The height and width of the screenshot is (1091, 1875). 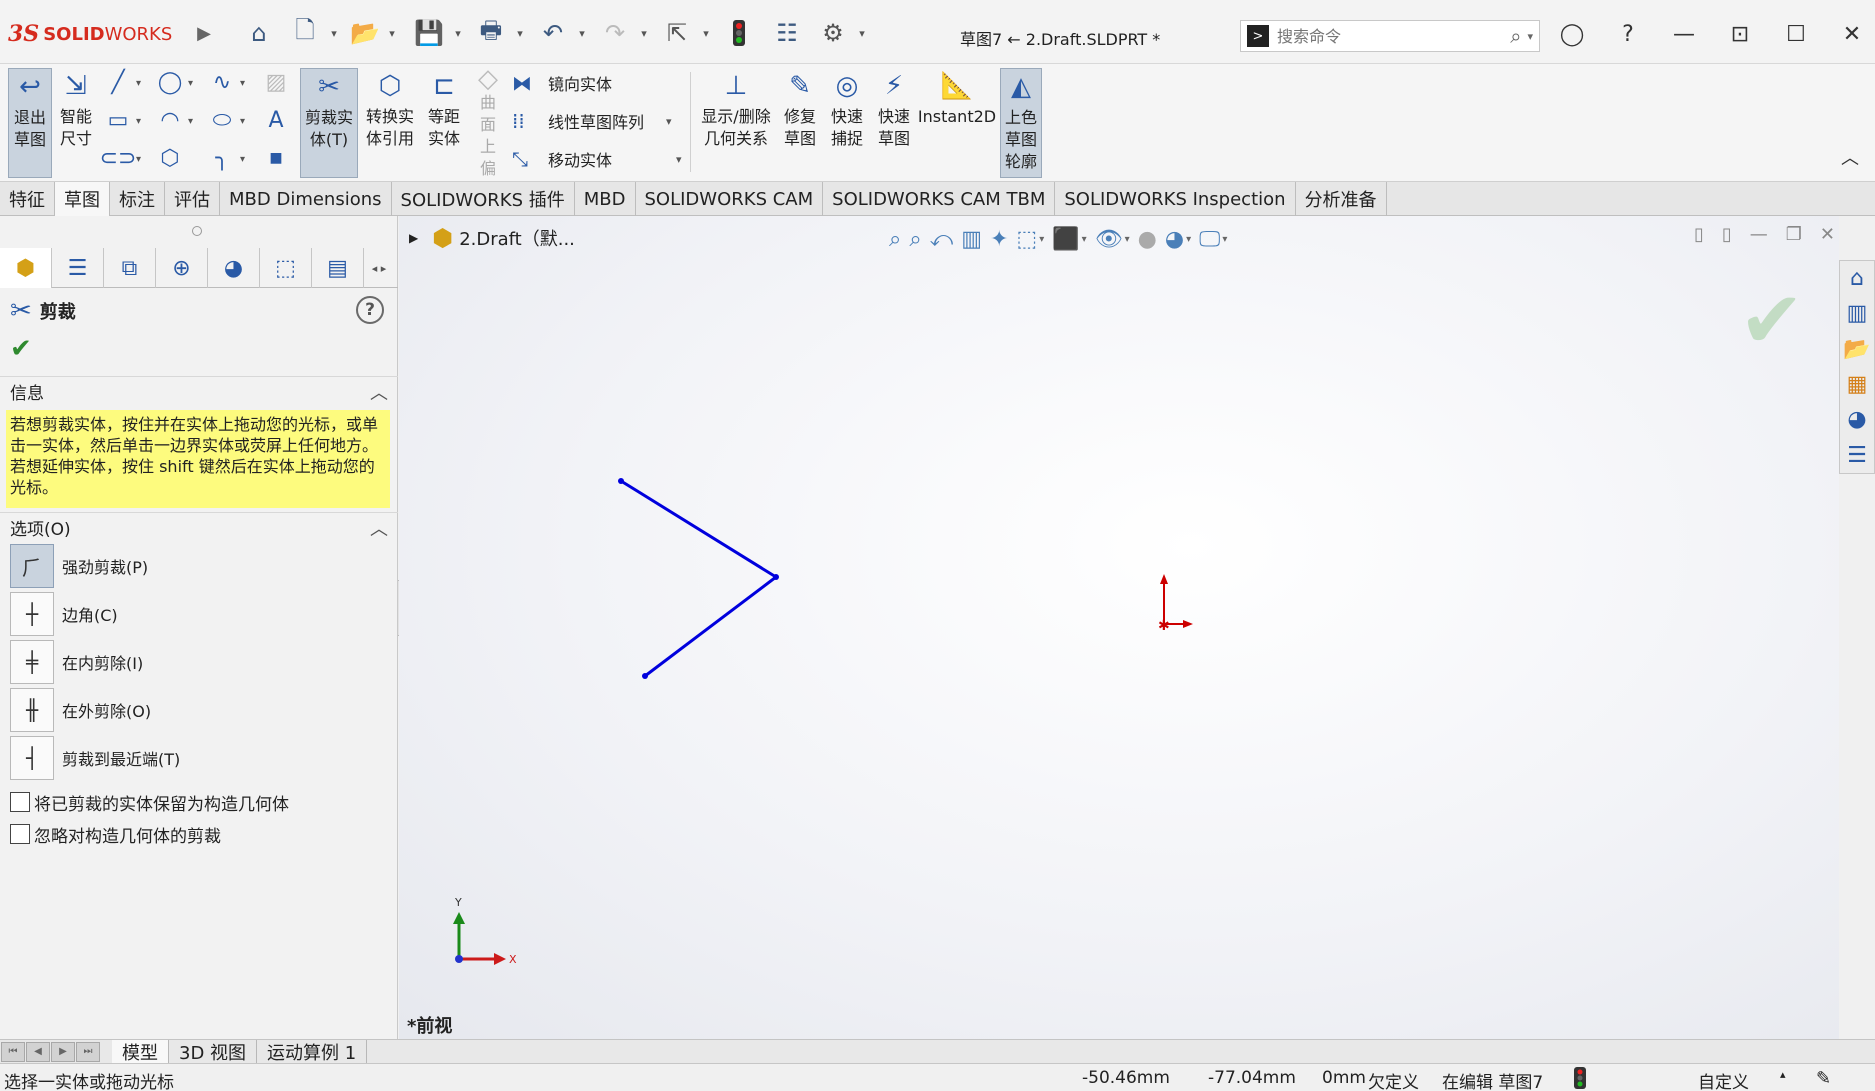 What do you see at coordinates (38, 1051) in the screenshot?
I see `prev-tab-arrow-icon: ◀` at bounding box center [38, 1051].